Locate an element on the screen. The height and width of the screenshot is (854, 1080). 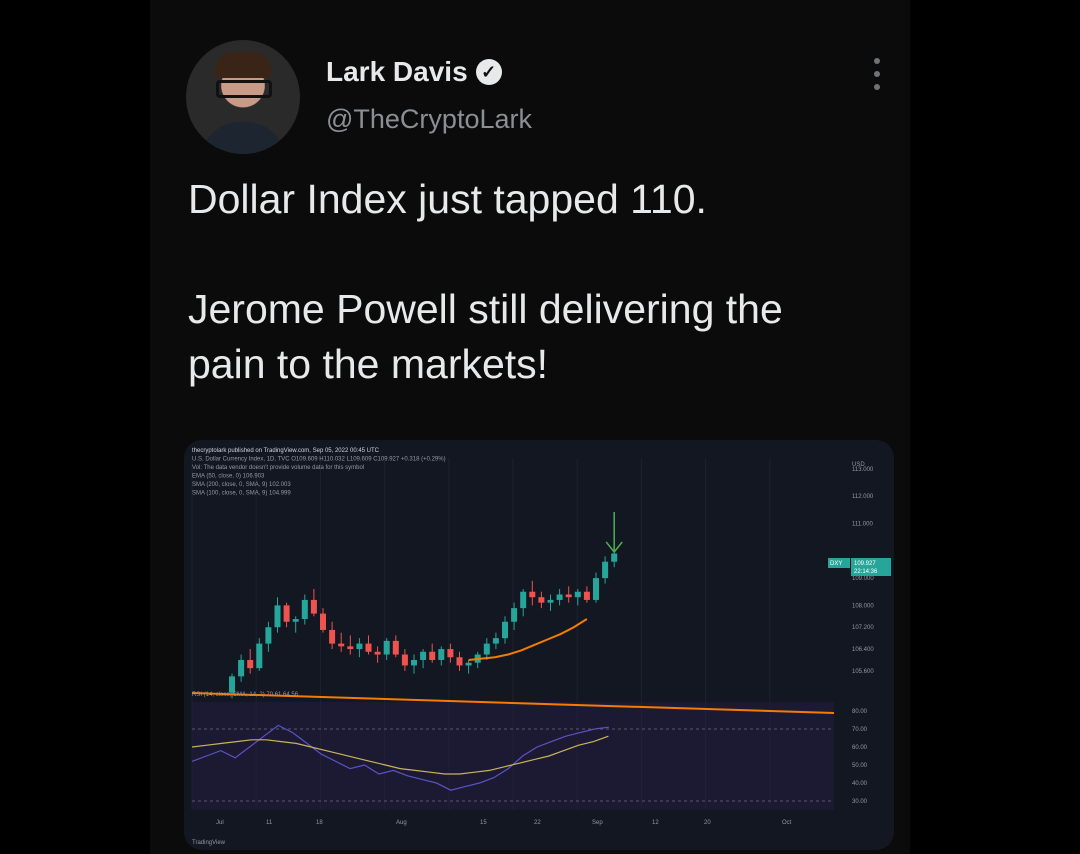
avatar-glasses is located at coordinates (244, 89).